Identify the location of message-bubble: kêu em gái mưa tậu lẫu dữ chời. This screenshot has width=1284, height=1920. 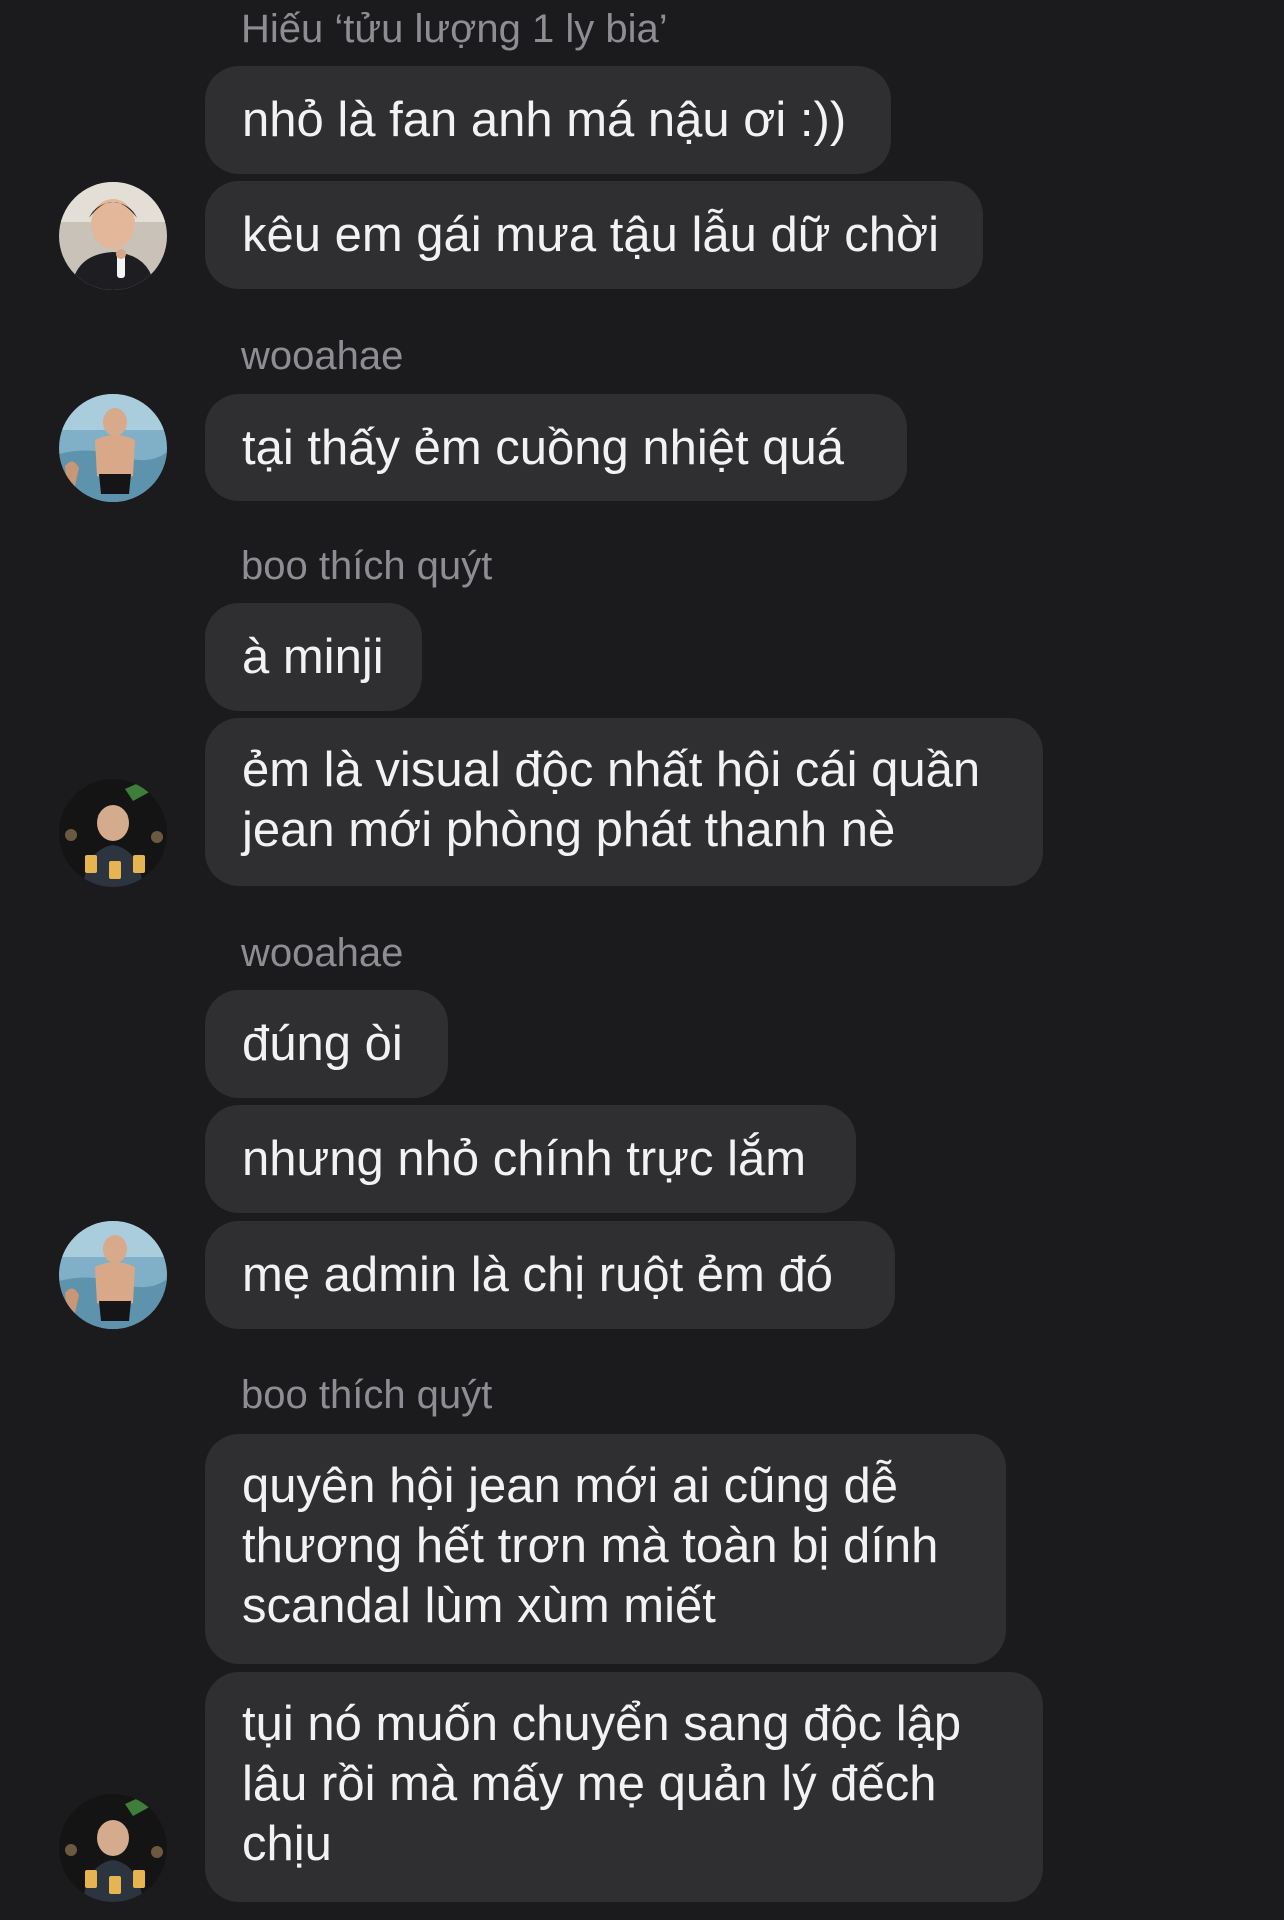
(594, 235).